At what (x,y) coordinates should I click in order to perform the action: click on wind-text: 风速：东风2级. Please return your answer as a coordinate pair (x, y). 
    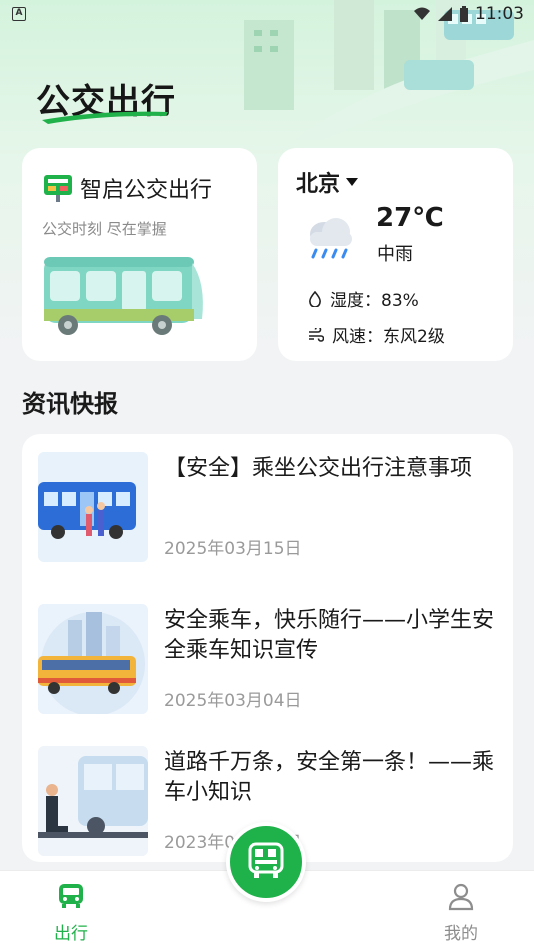
    Looking at the image, I should click on (388, 337).